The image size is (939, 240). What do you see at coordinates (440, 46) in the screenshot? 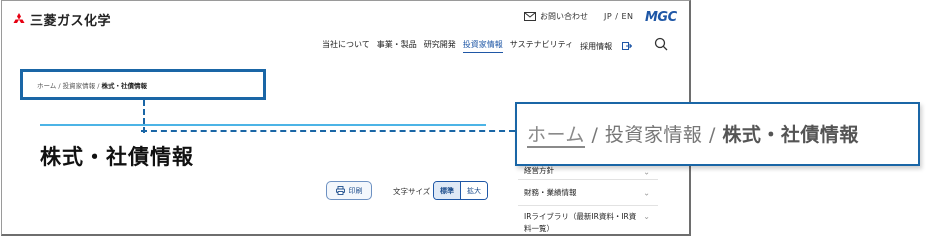
I see `nav-item-research: 研究開発` at bounding box center [440, 46].